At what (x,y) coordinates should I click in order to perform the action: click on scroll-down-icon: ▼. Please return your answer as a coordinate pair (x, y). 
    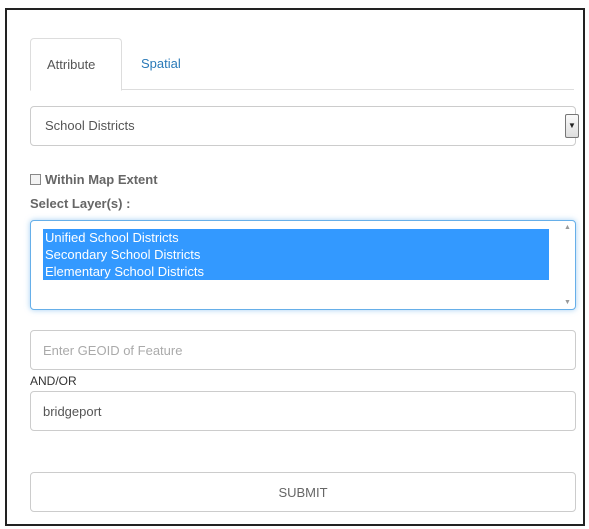
    Looking at the image, I should click on (567, 302).